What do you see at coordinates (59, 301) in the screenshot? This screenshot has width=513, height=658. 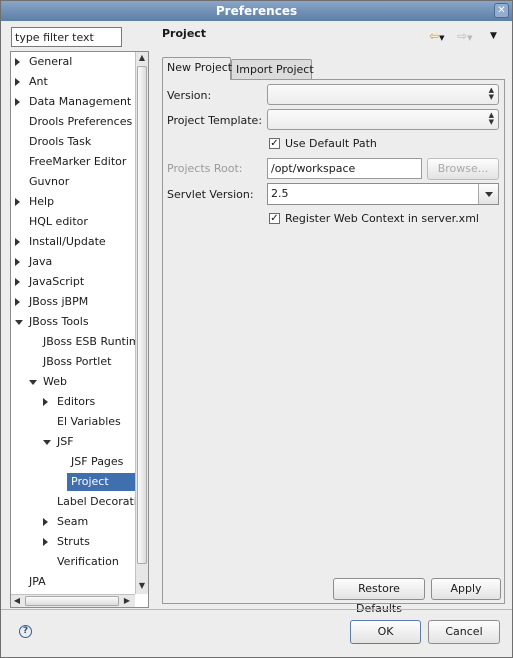 I see `tree-item-label: JBoss jBPM` at bounding box center [59, 301].